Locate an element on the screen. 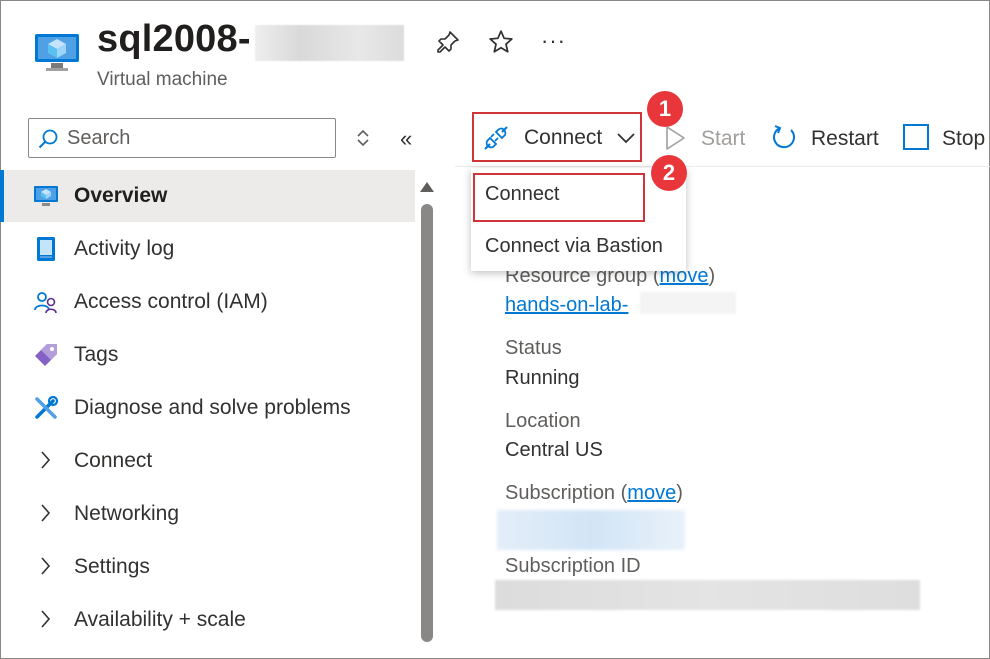 The height and width of the screenshot is (659, 990). sidebar-item-label: Overview is located at coordinates (121, 195).